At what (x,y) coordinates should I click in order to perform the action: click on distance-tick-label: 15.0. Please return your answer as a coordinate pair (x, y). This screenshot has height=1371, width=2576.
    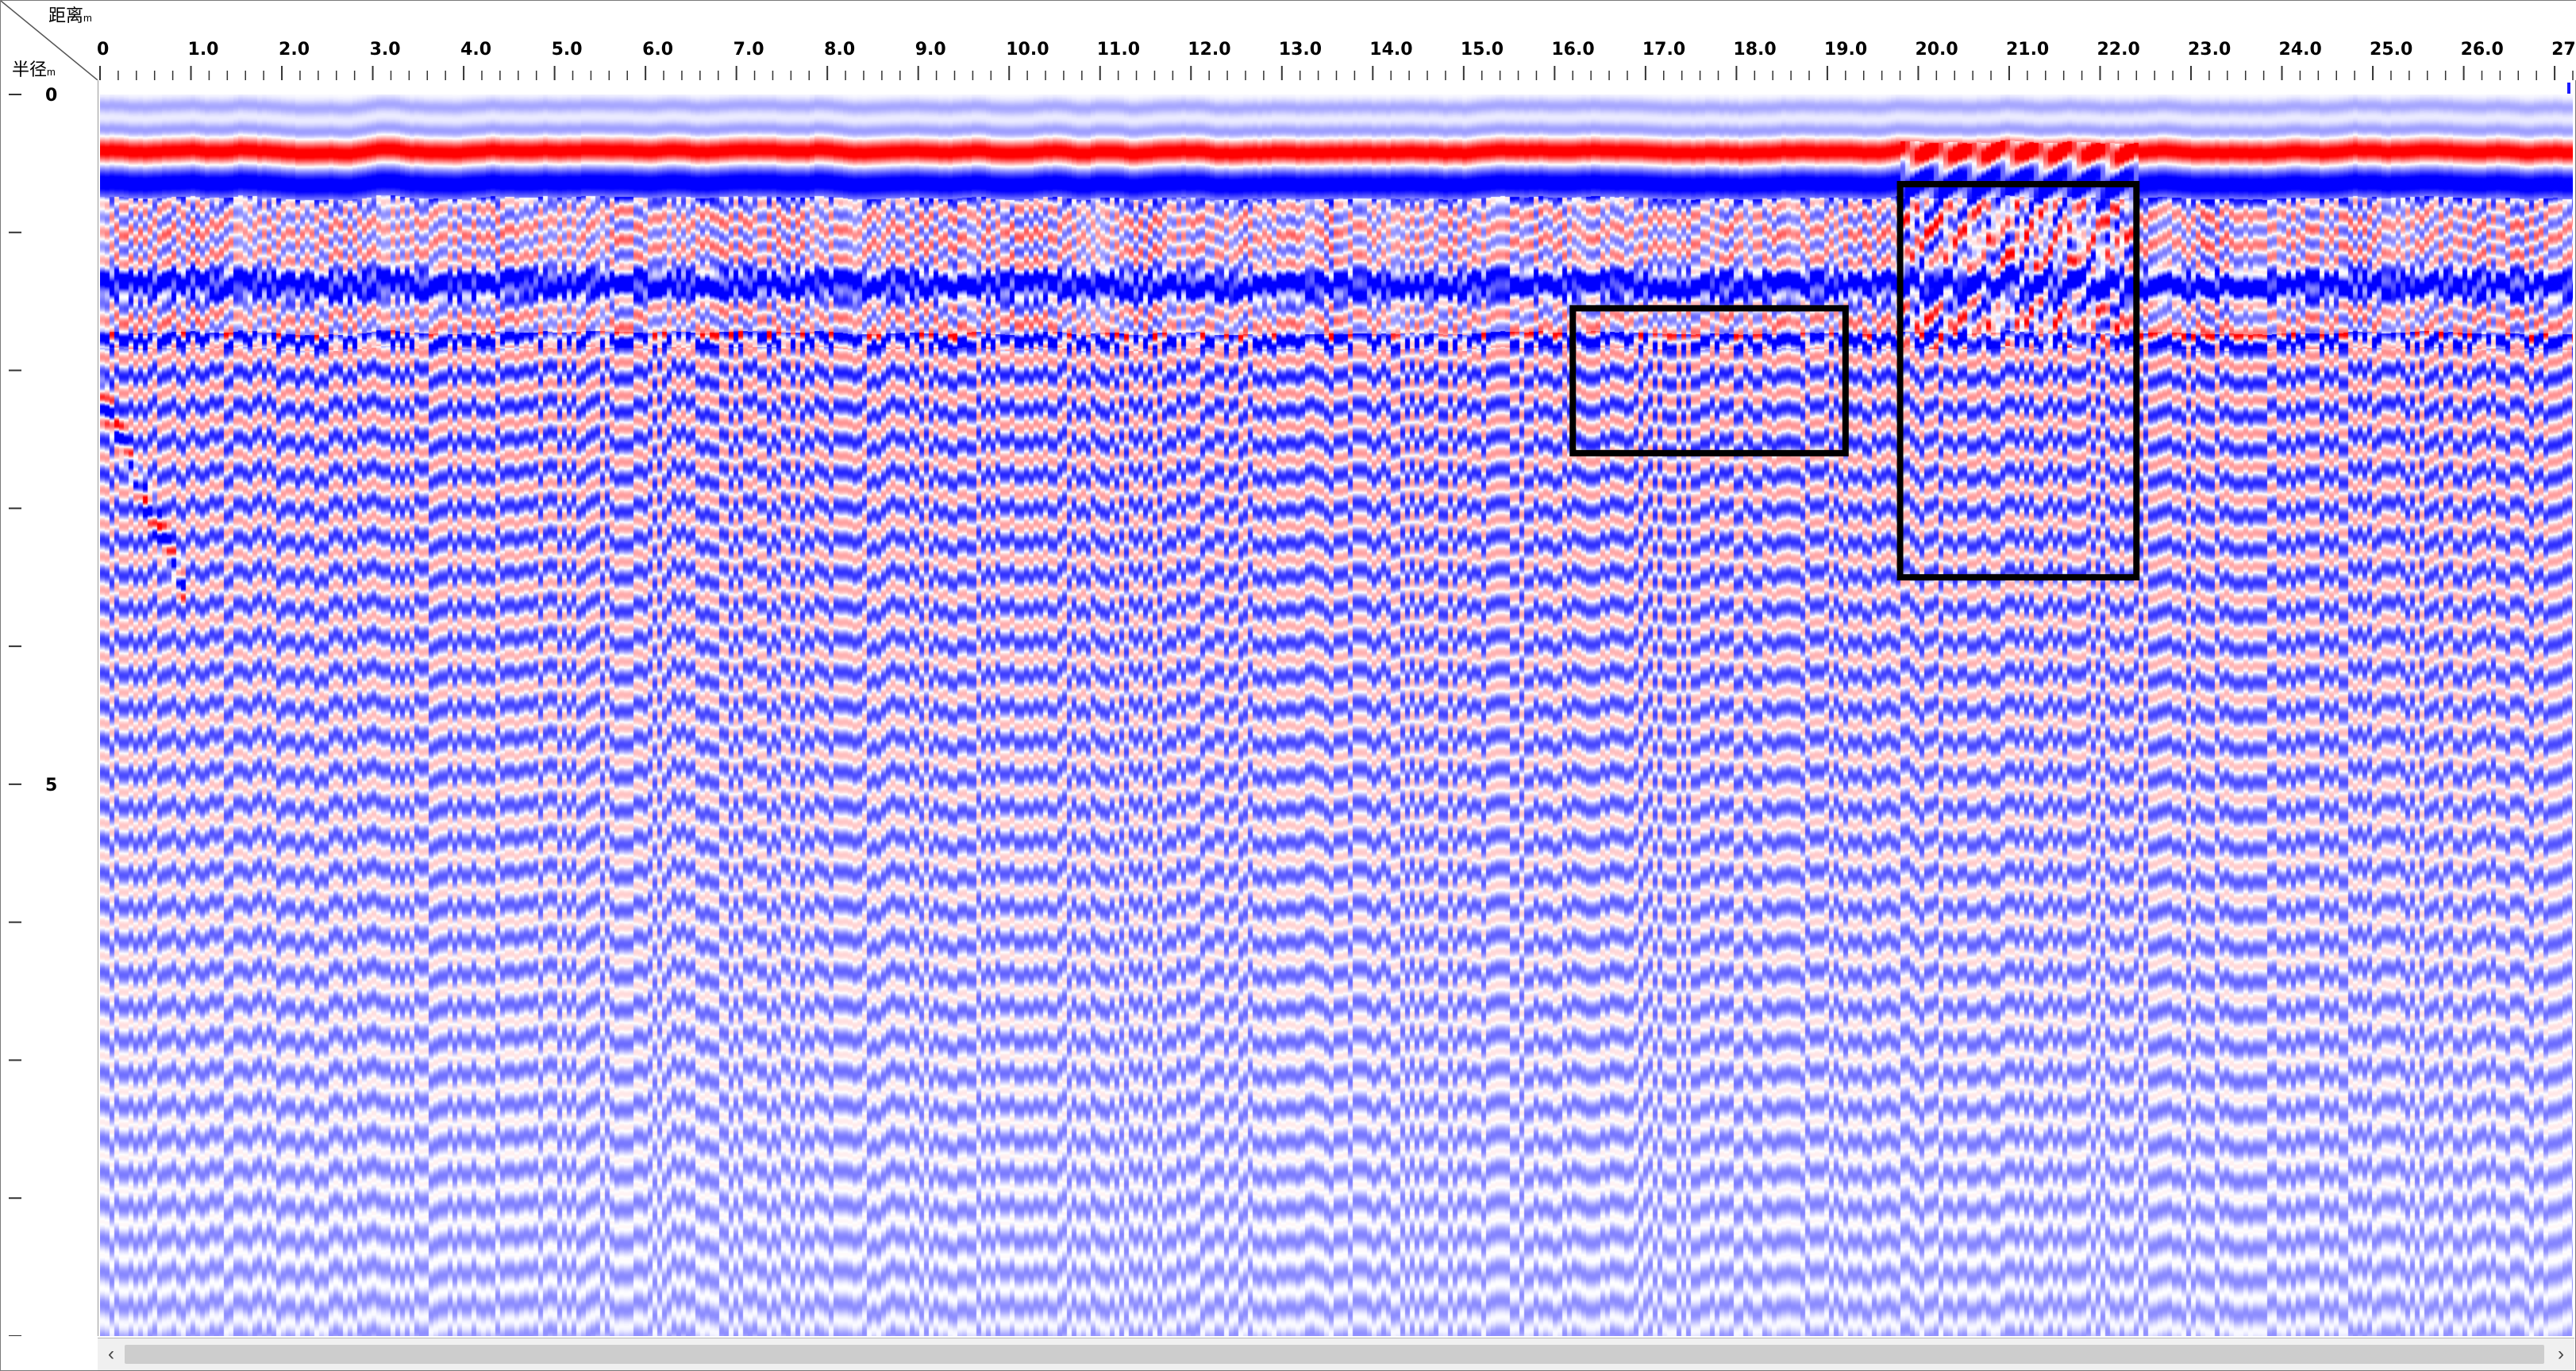
    Looking at the image, I should click on (1482, 50).